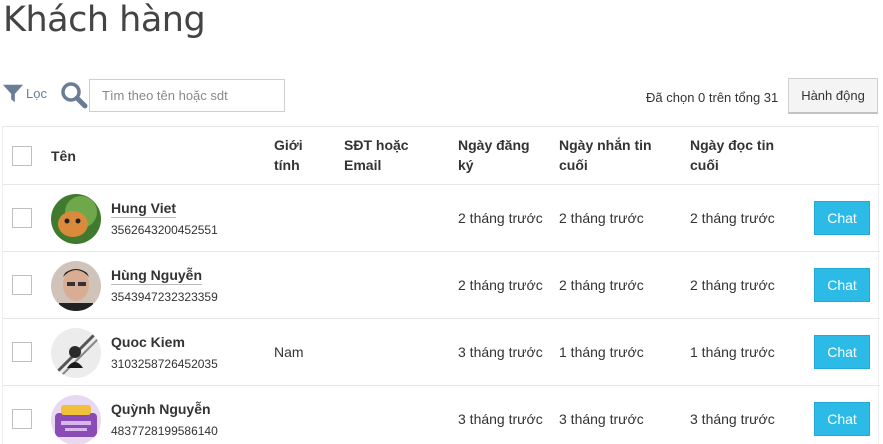  Describe the element at coordinates (144, 209) in the screenshot. I see `customer-name: Hung Viet` at that location.